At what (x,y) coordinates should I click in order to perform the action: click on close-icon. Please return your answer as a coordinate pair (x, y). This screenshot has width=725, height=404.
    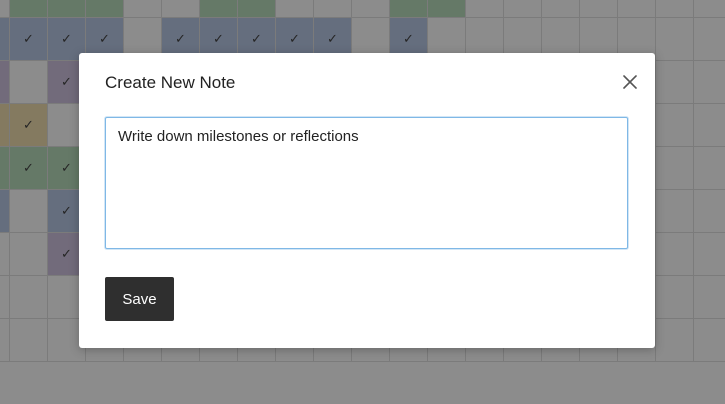
    Looking at the image, I should click on (630, 82).